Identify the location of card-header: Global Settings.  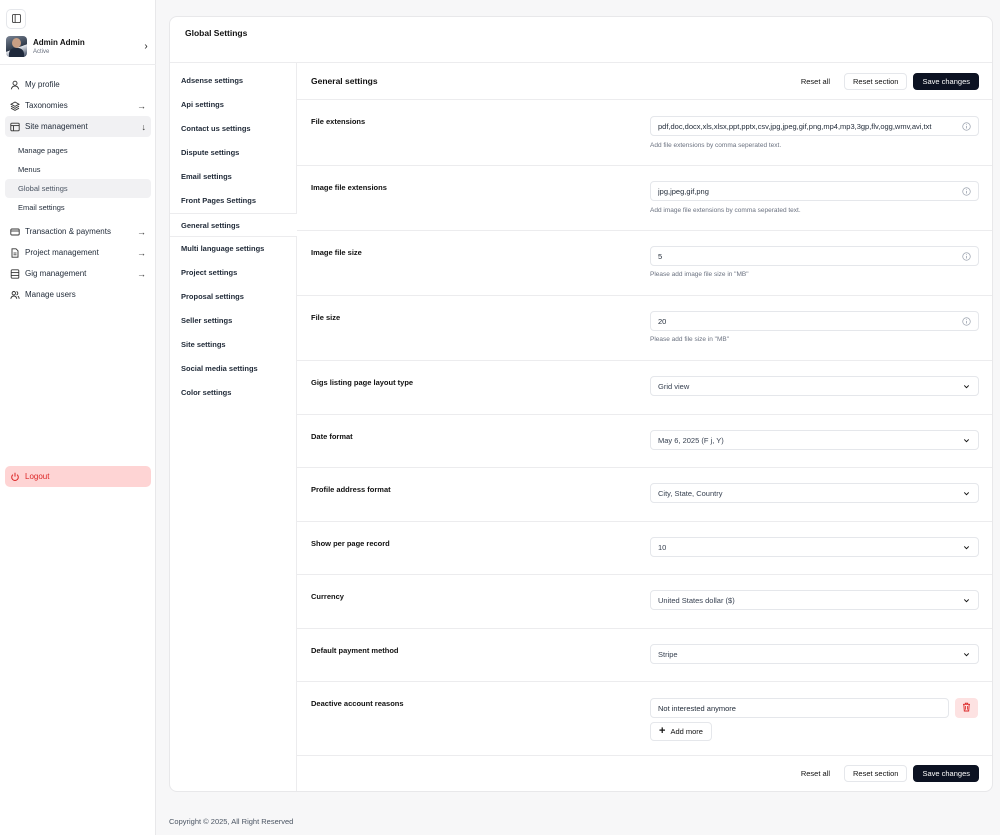
(581, 40).